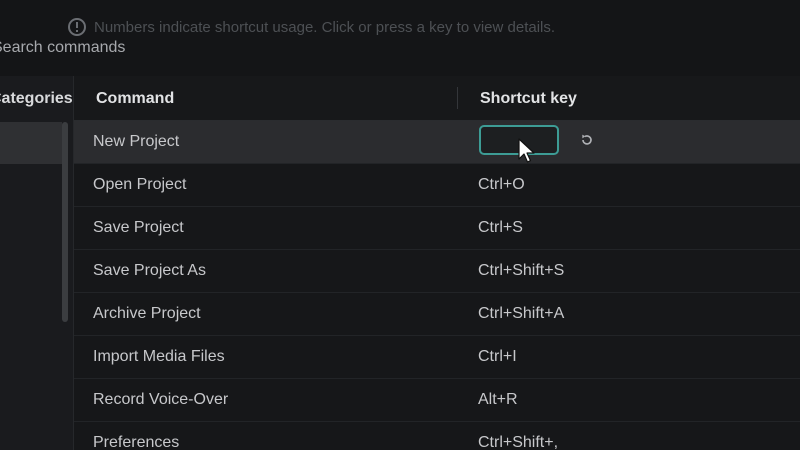  I want to click on mouse-cursor-icon, so click(526, 150).